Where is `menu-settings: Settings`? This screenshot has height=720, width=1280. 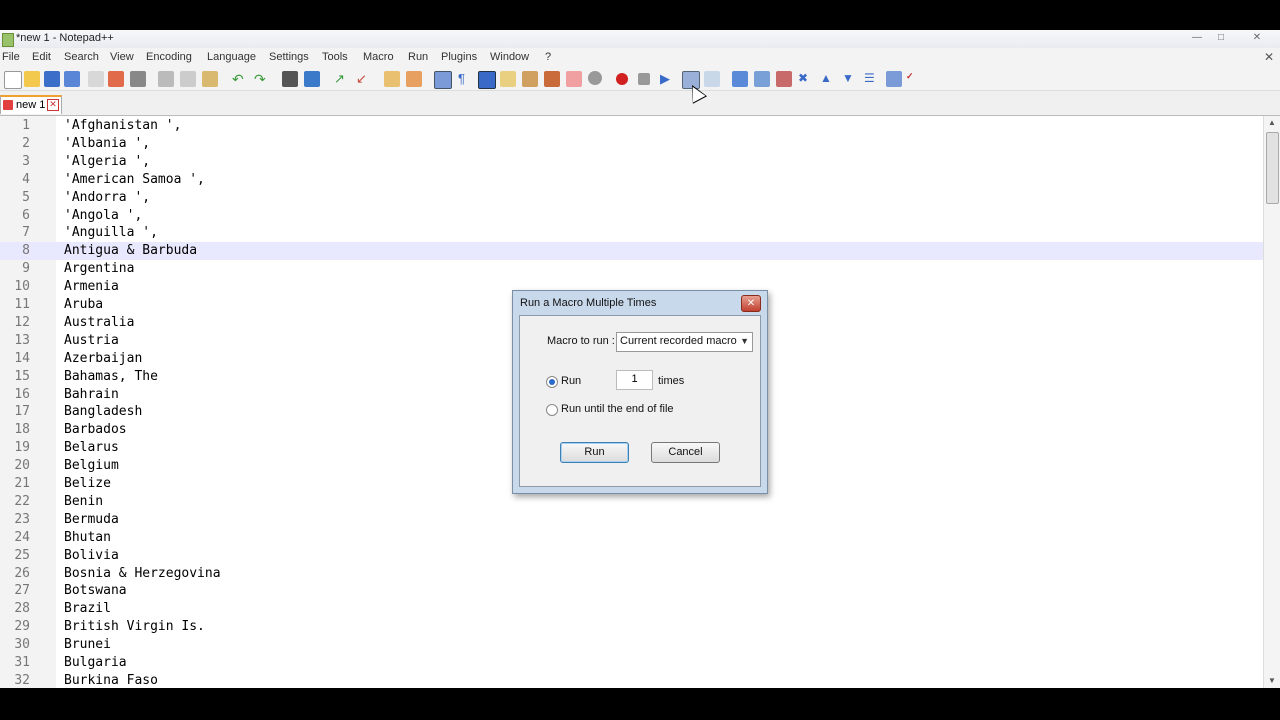
menu-settings: Settings is located at coordinates (289, 57).